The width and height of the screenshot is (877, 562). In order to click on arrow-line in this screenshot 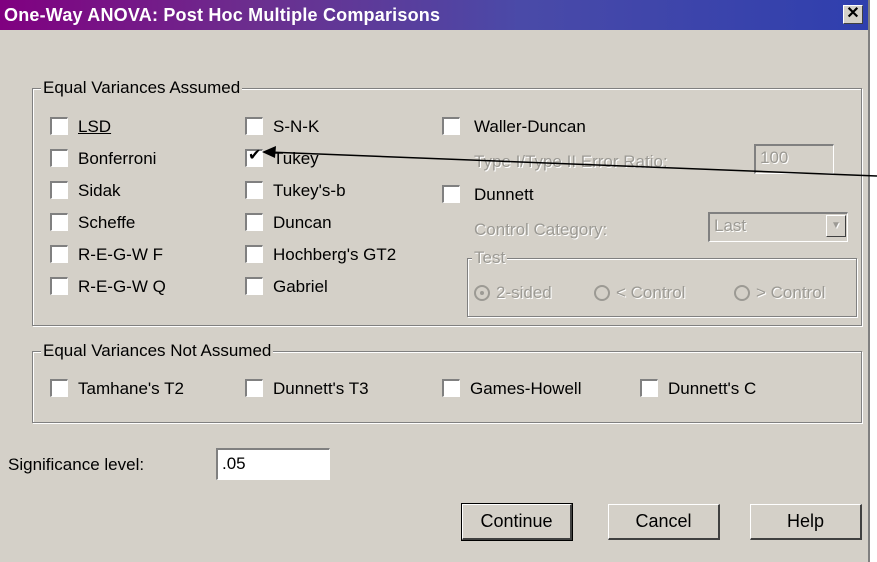, I will do `click(572, 164)`.